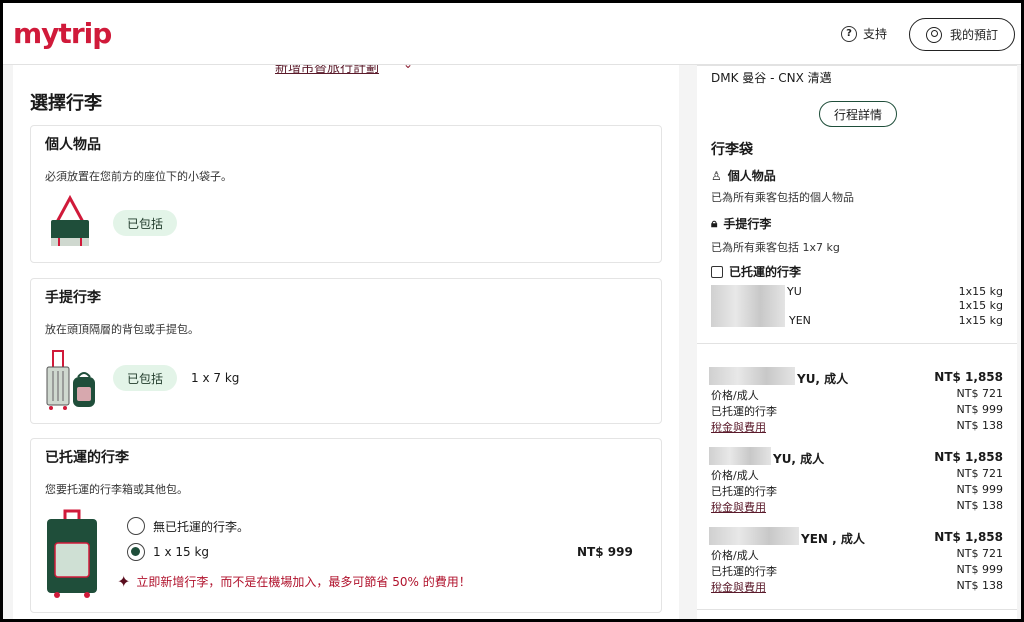 Image resolution: width=1024 pixels, height=622 pixels. What do you see at coordinates (875, 34) in the screenshot?
I see `support-label: 支持` at bounding box center [875, 34].